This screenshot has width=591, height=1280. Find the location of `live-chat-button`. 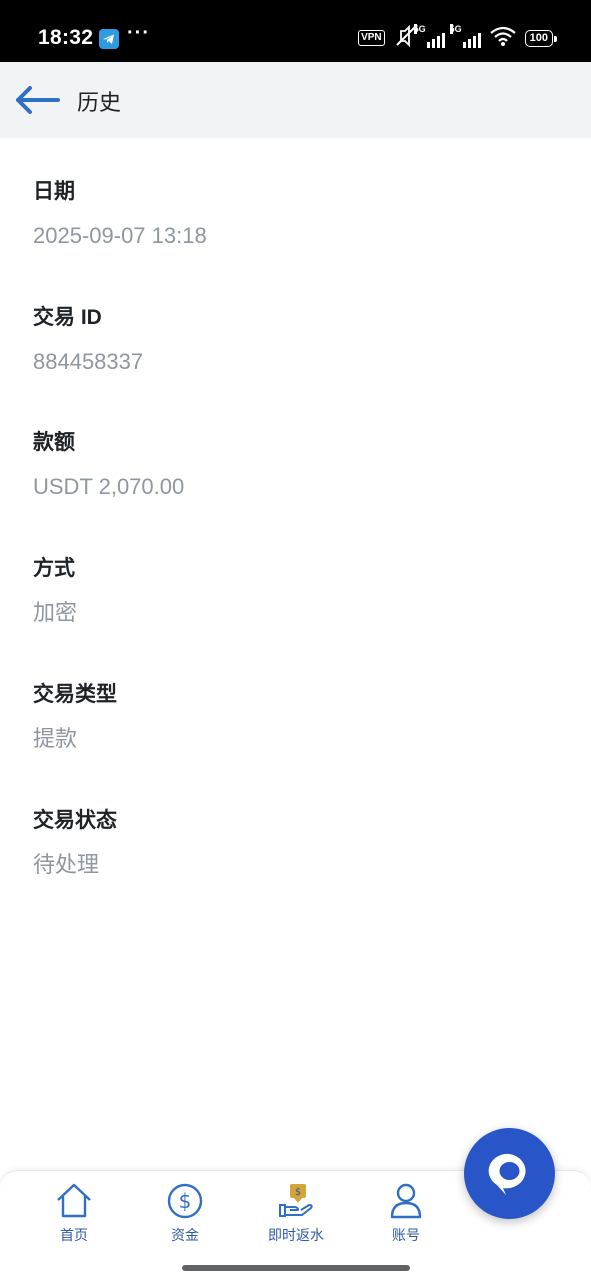

live-chat-button is located at coordinates (509, 1173).